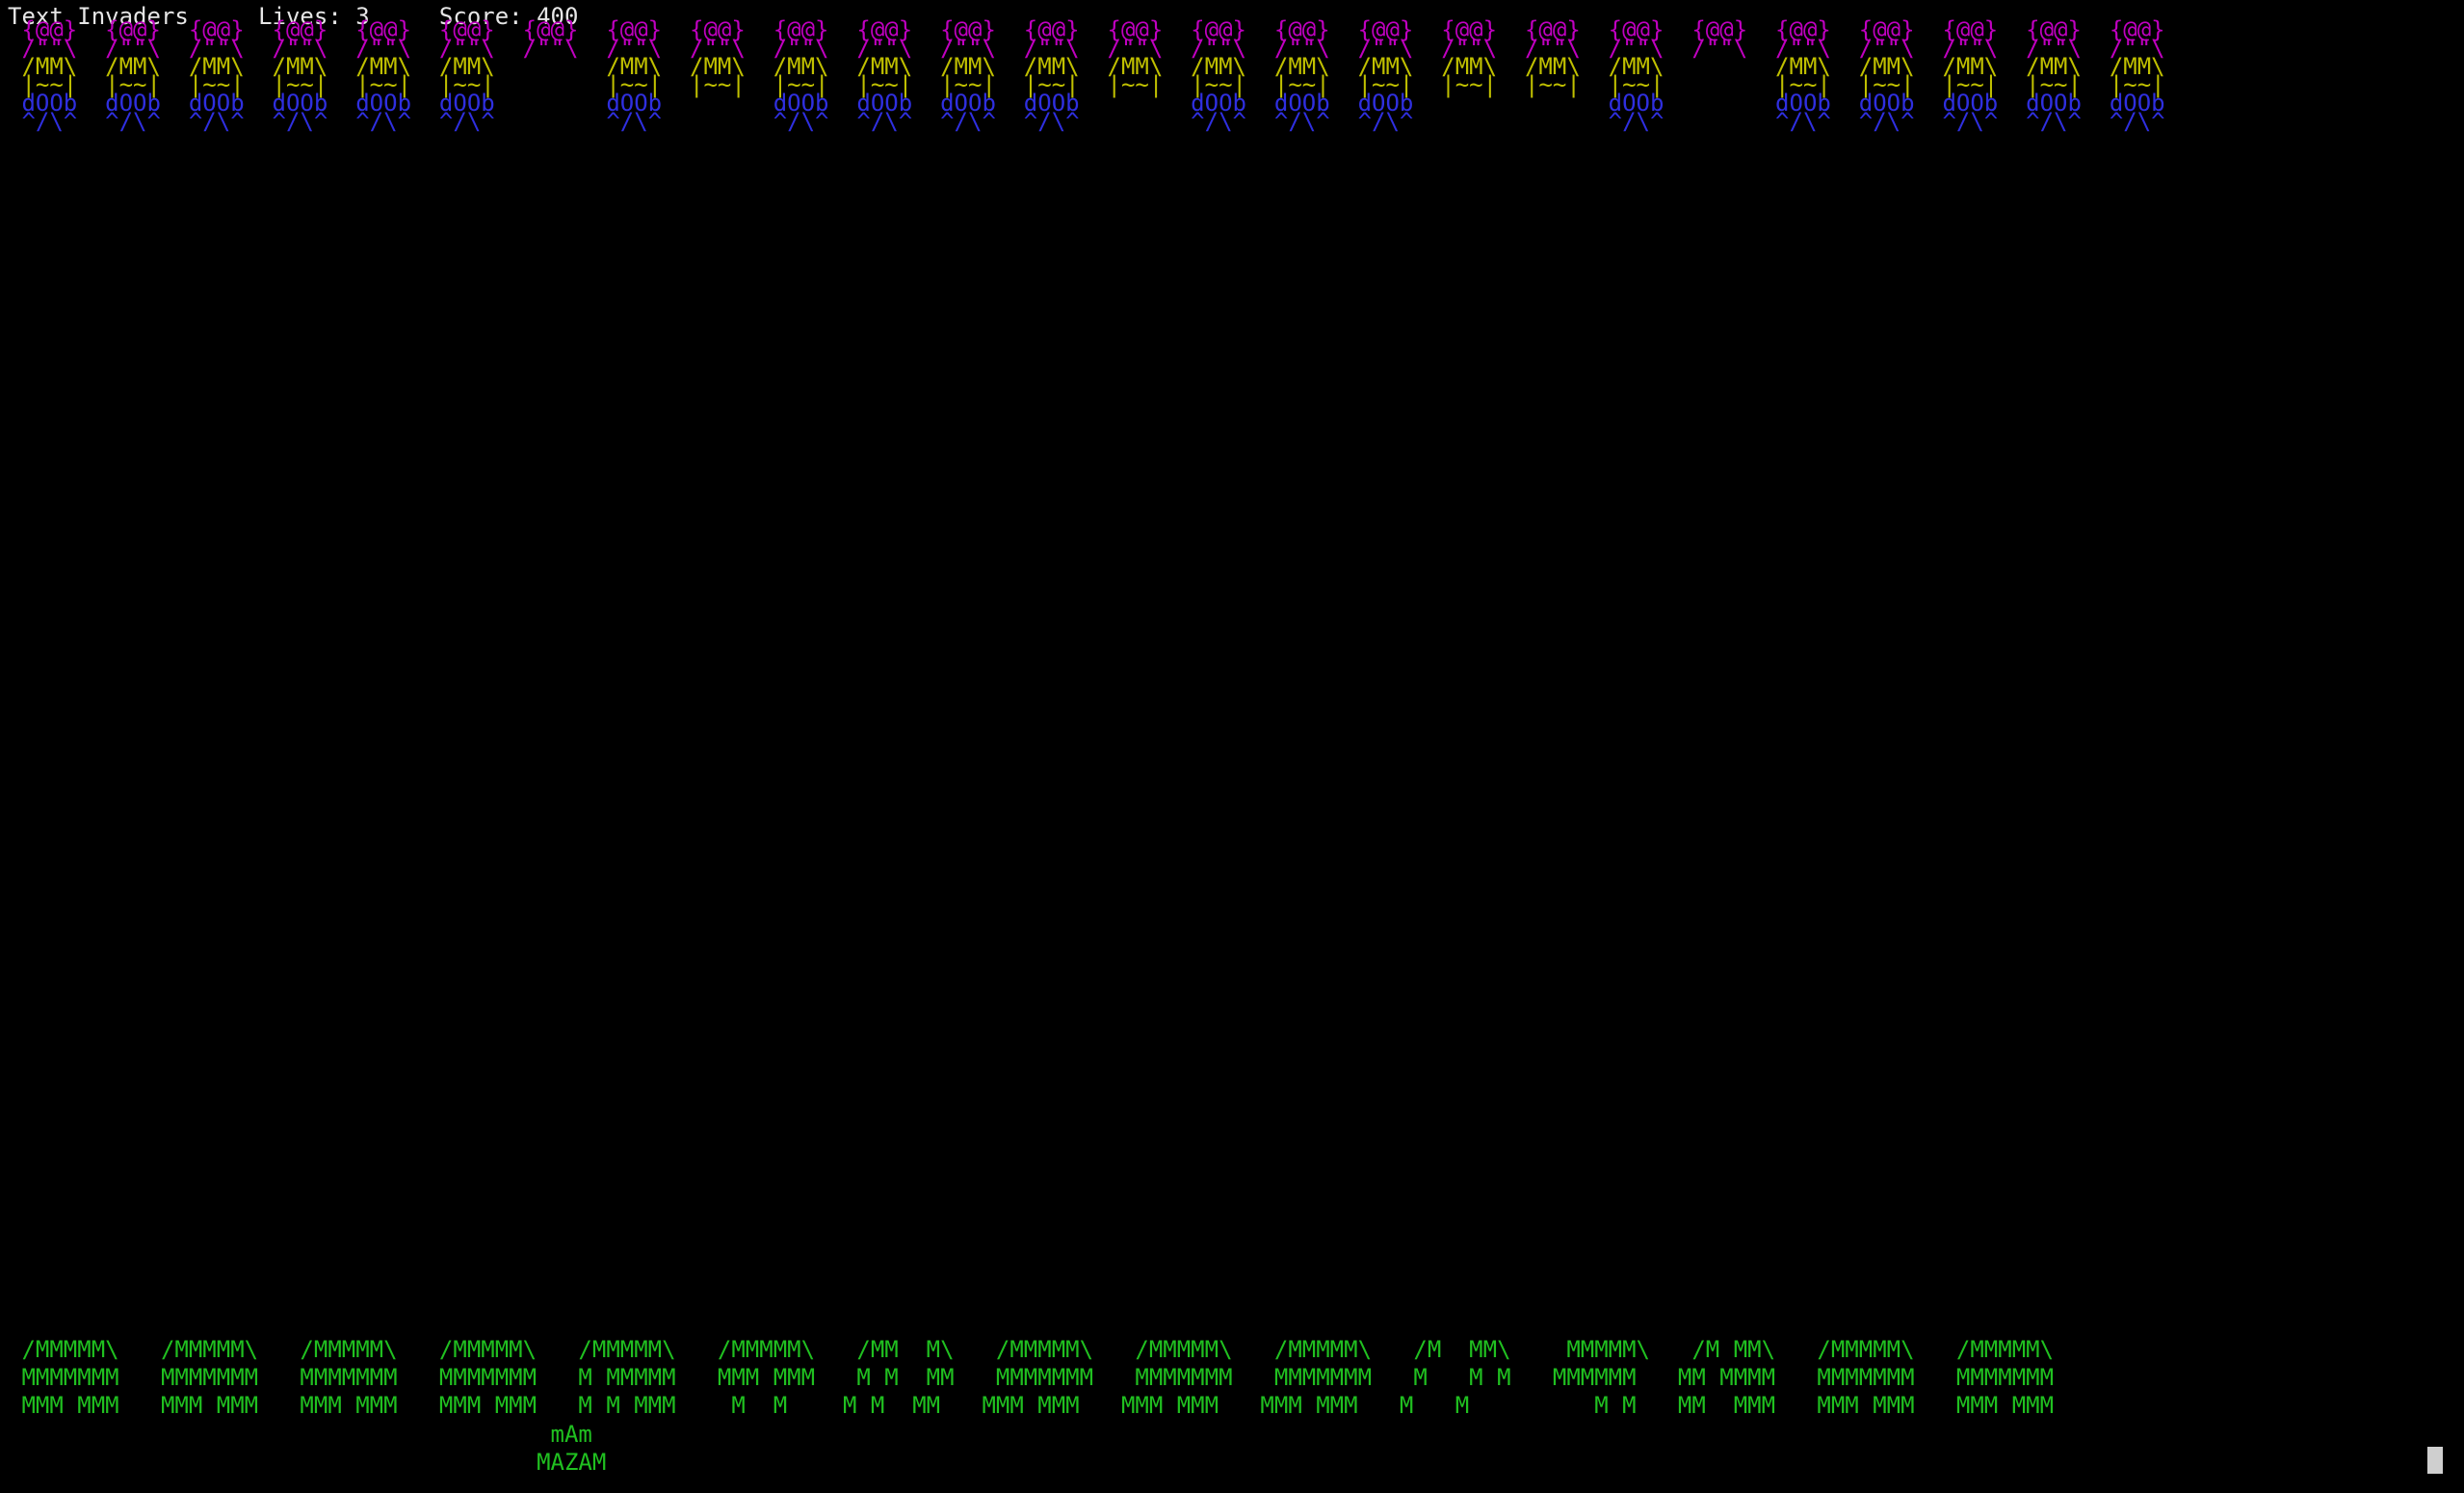  What do you see at coordinates (308, 1463) in the screenshot?
I see `player-ship-base: MAZAM` at bounding box center [308, 1463].